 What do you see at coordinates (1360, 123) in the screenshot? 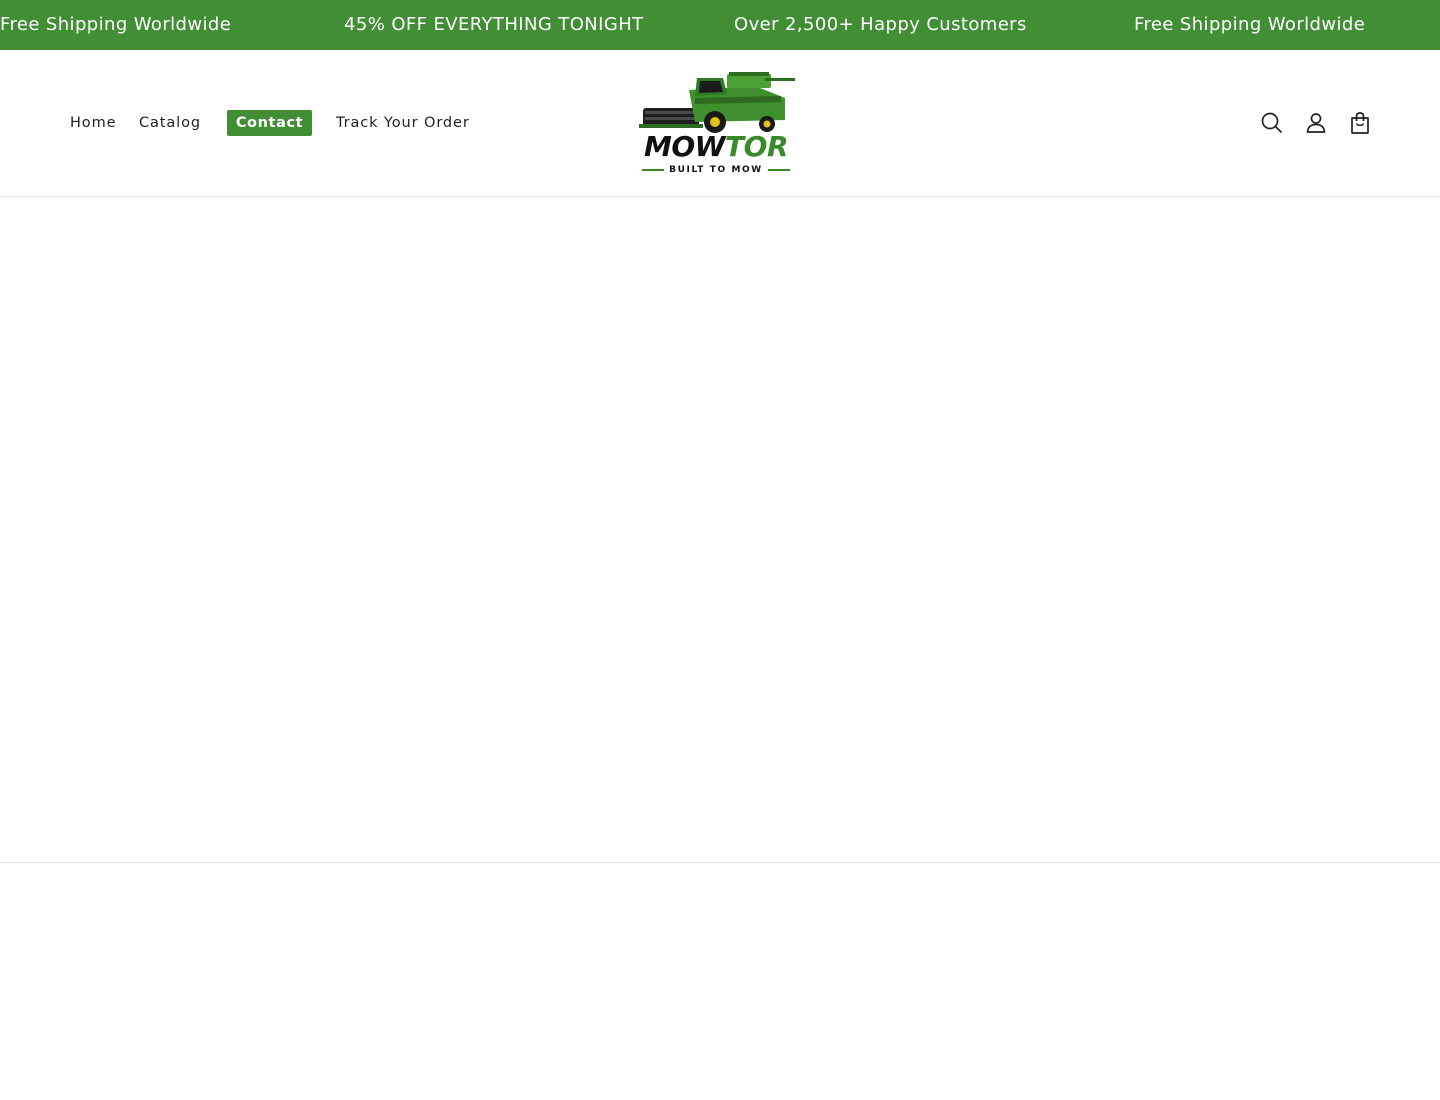
I see `cart-icon` at bounding box center [1360, 123].